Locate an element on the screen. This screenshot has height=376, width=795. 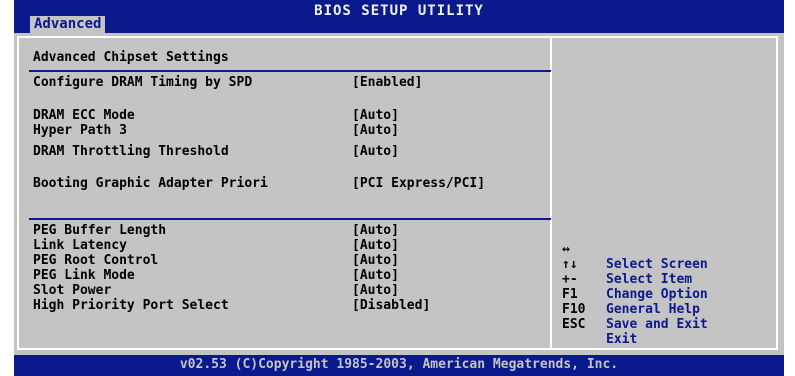
setting-label: High Priority Port Select is located at coordinates (131, 305).